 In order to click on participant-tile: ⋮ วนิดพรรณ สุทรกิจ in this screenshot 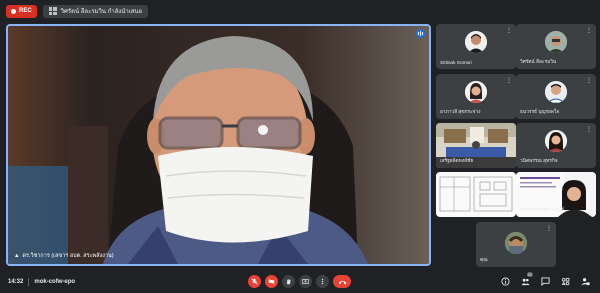, I will do `click(556, 145)`.